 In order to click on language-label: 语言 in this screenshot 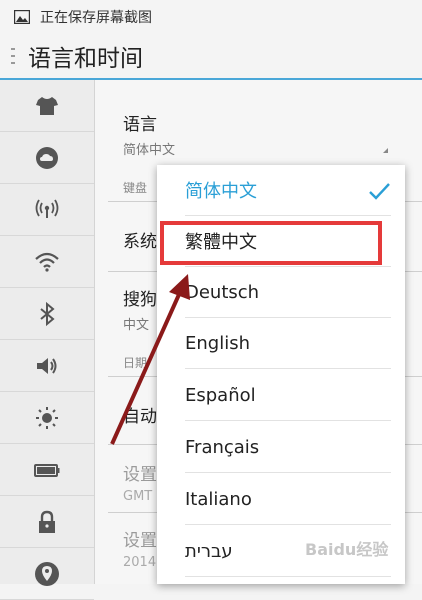, I will do `click(140, 125)`.